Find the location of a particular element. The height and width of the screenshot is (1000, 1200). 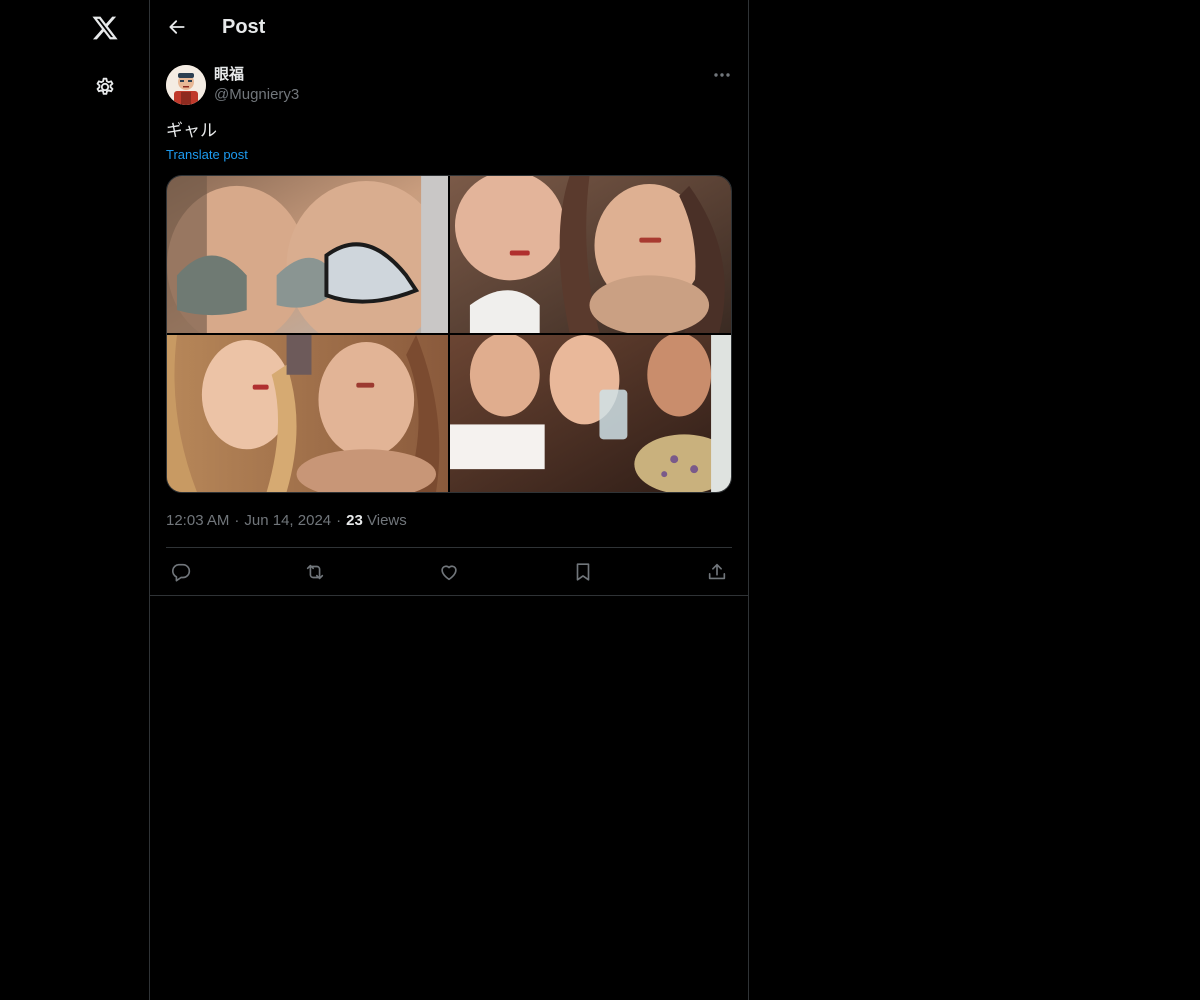

heart-icon is located at coordinates (449, 573).